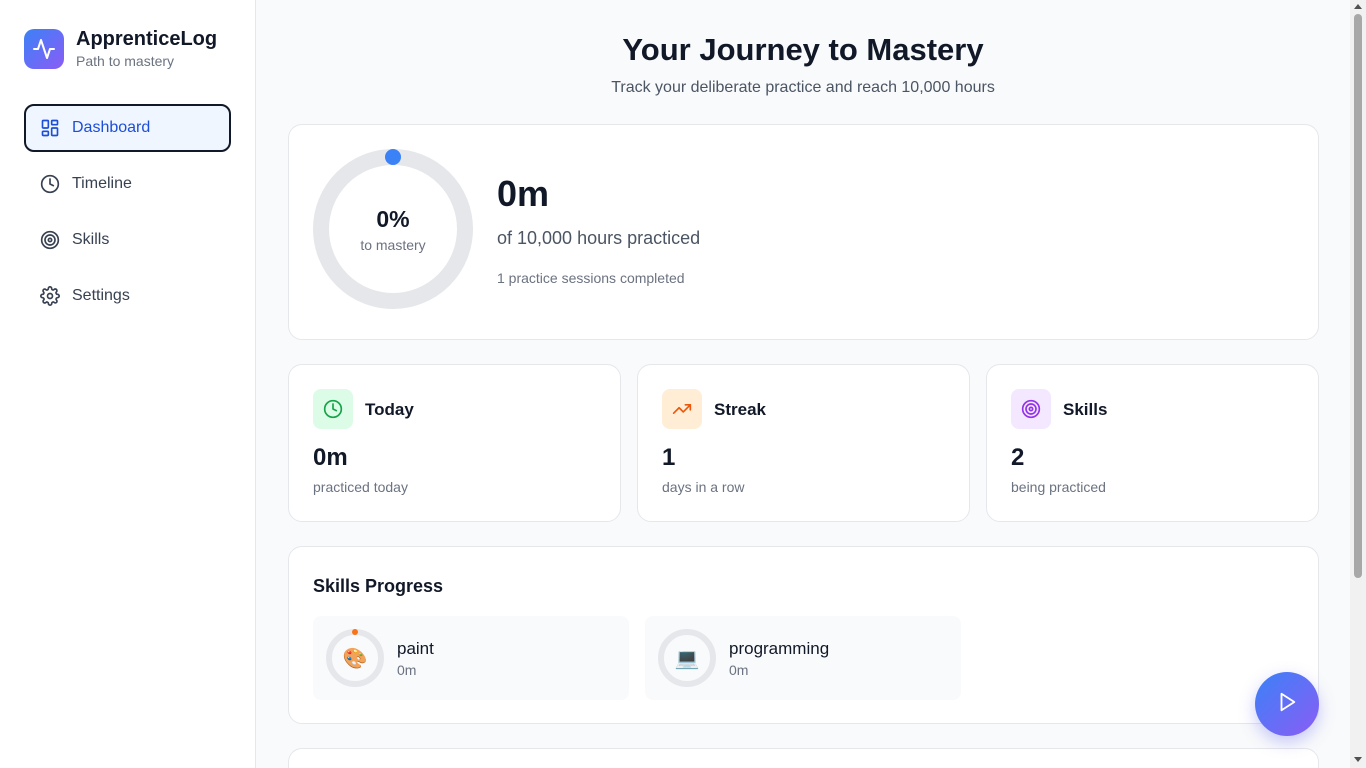 The width and height of the screenshot is (1366, 768). I want to click on scroll-down-arrow-icon, so click(1358, 759).